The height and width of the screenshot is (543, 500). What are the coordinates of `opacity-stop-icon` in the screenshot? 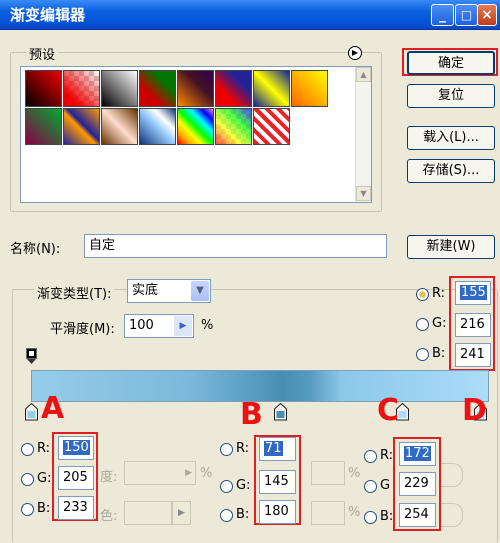 It's located at (31, 356).